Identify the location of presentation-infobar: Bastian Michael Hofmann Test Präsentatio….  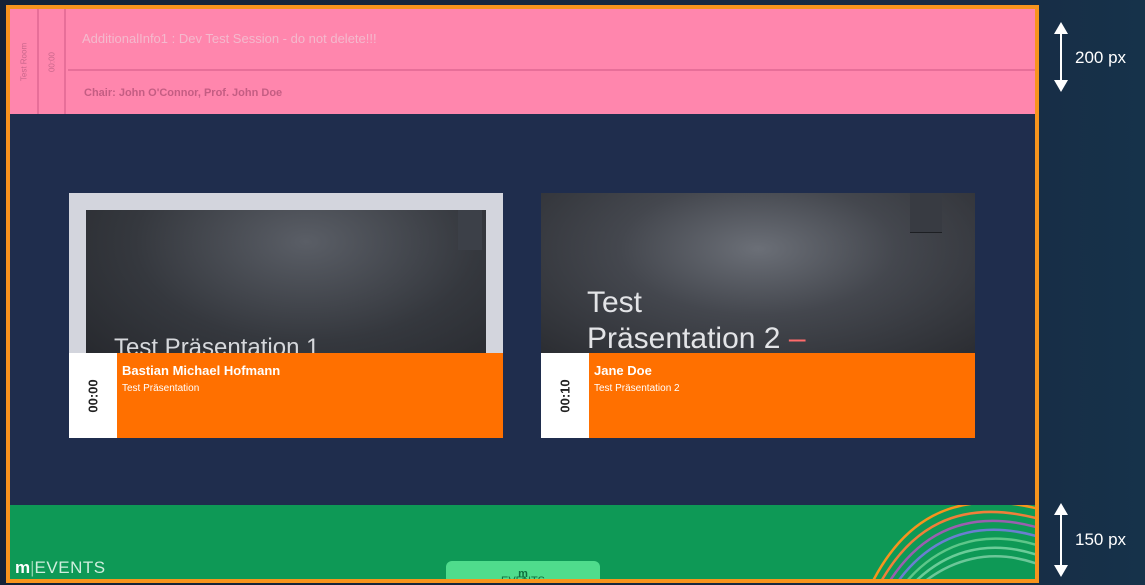
(310, 395).